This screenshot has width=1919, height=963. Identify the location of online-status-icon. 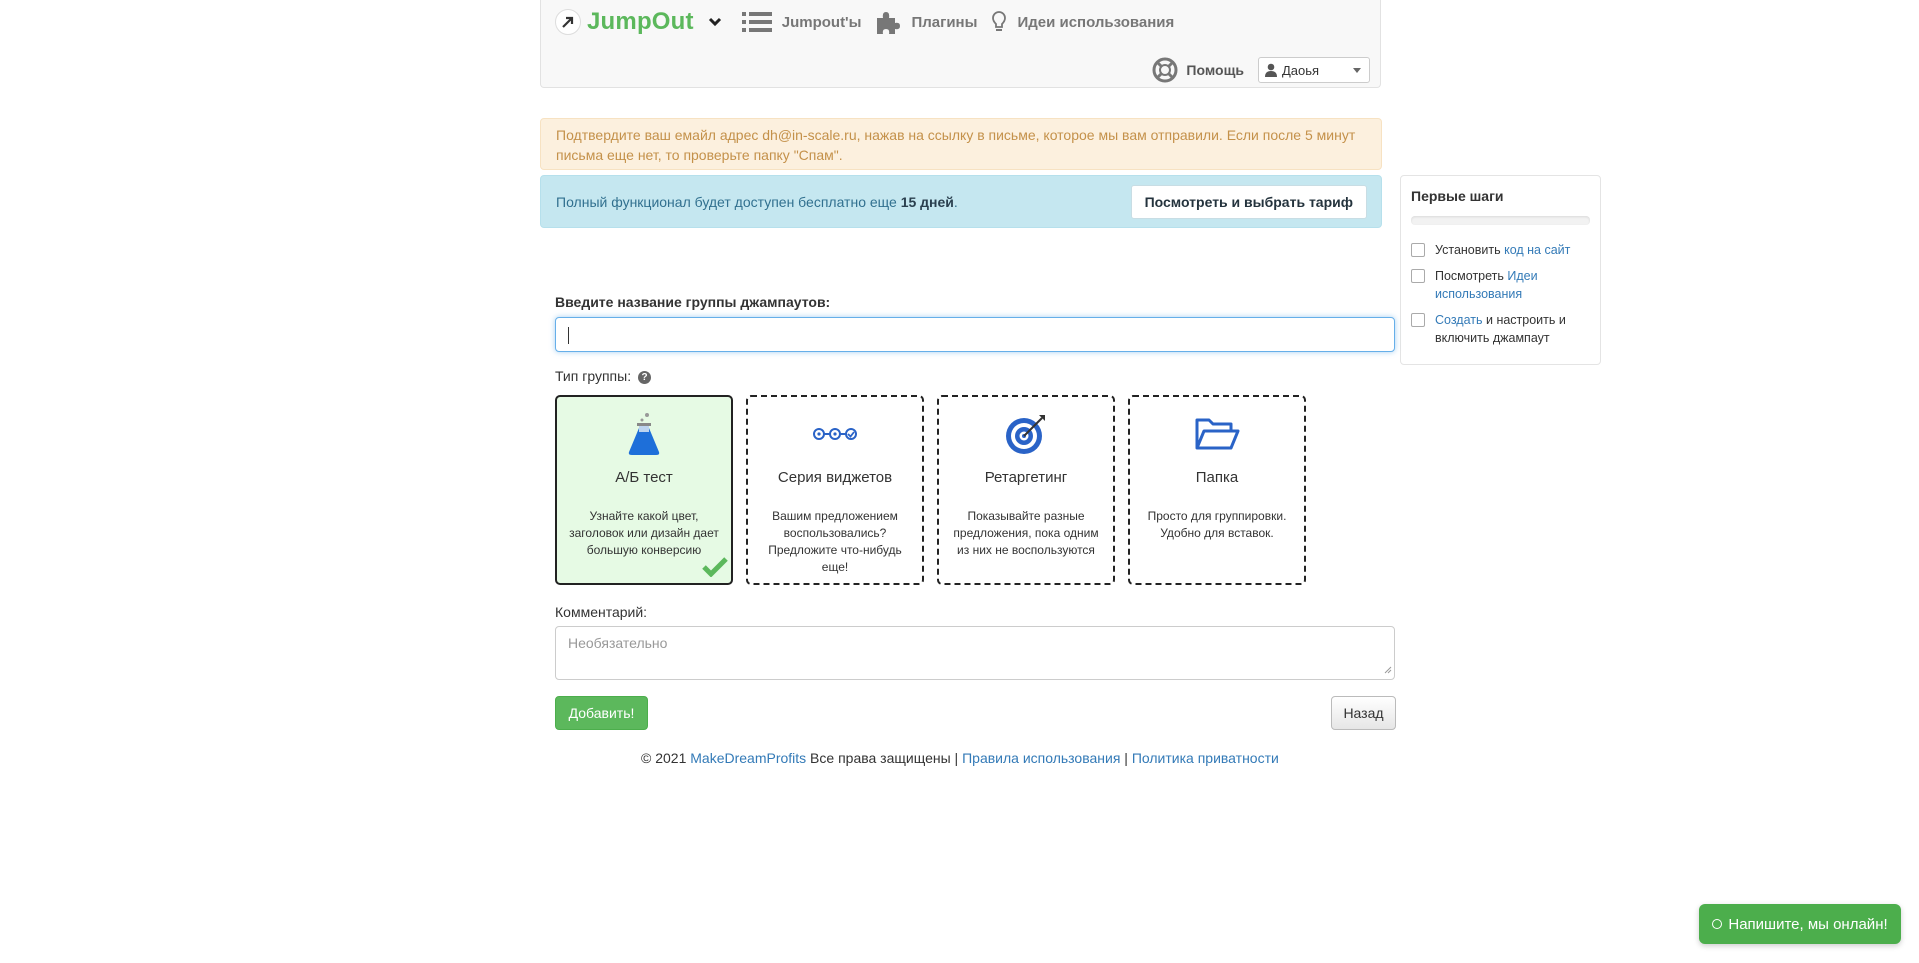
(1717, 924).